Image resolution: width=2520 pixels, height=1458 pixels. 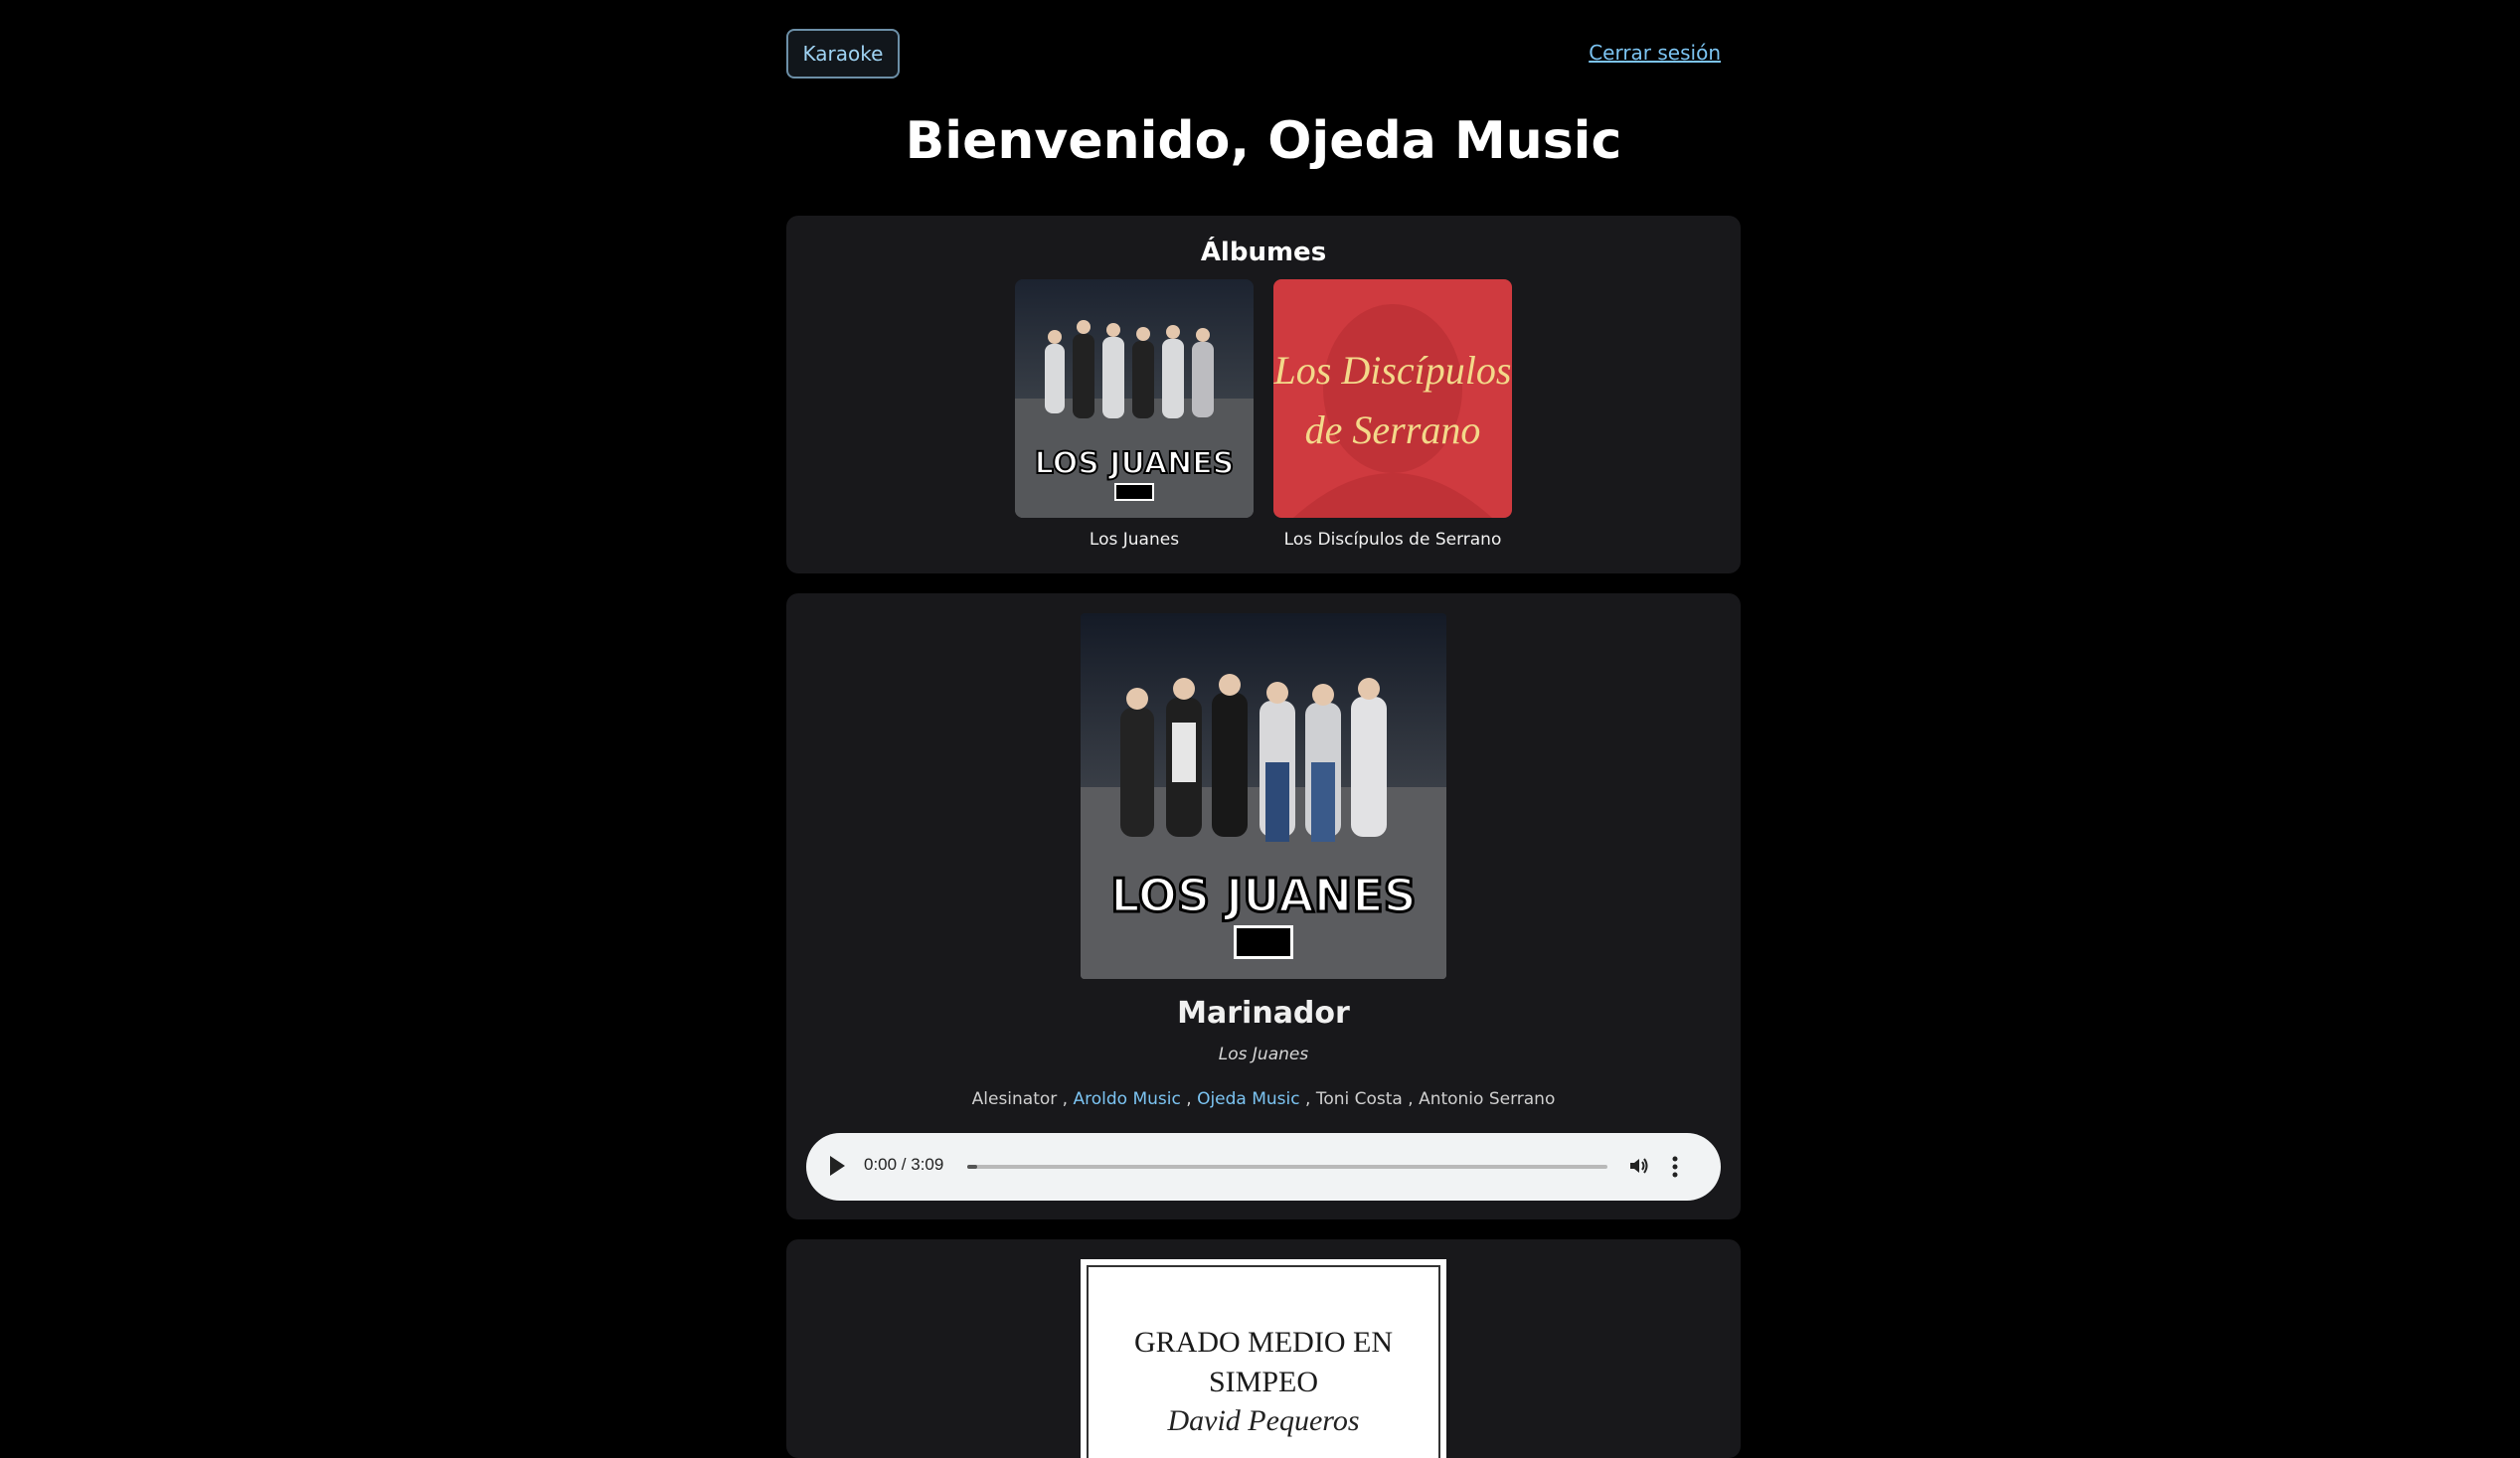 I want to click on artist-name: Alesinator, so click(x=1014, y=1099).